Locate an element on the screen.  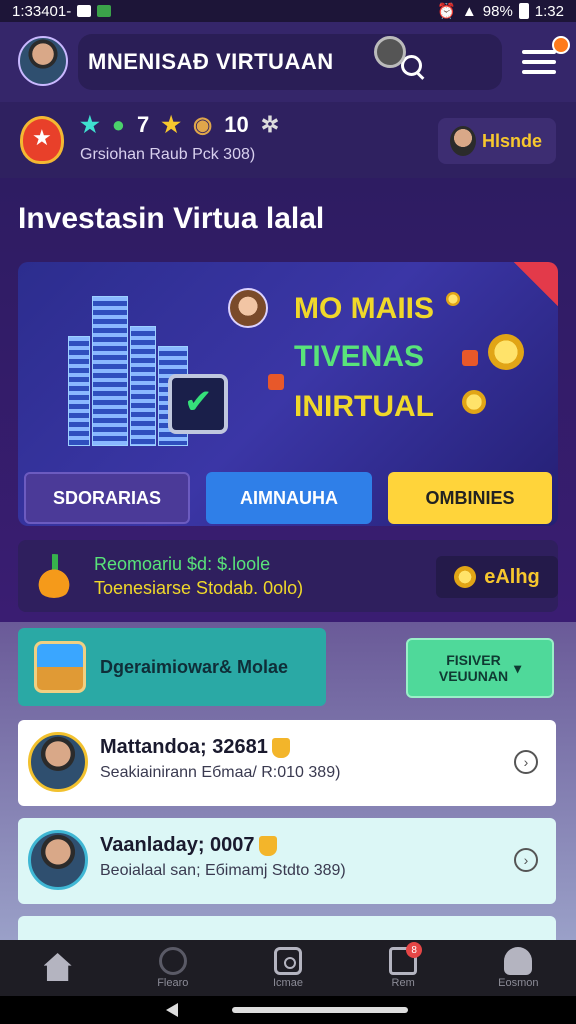
alarm-icon: ⏰ is located at coordinates (446, 11).